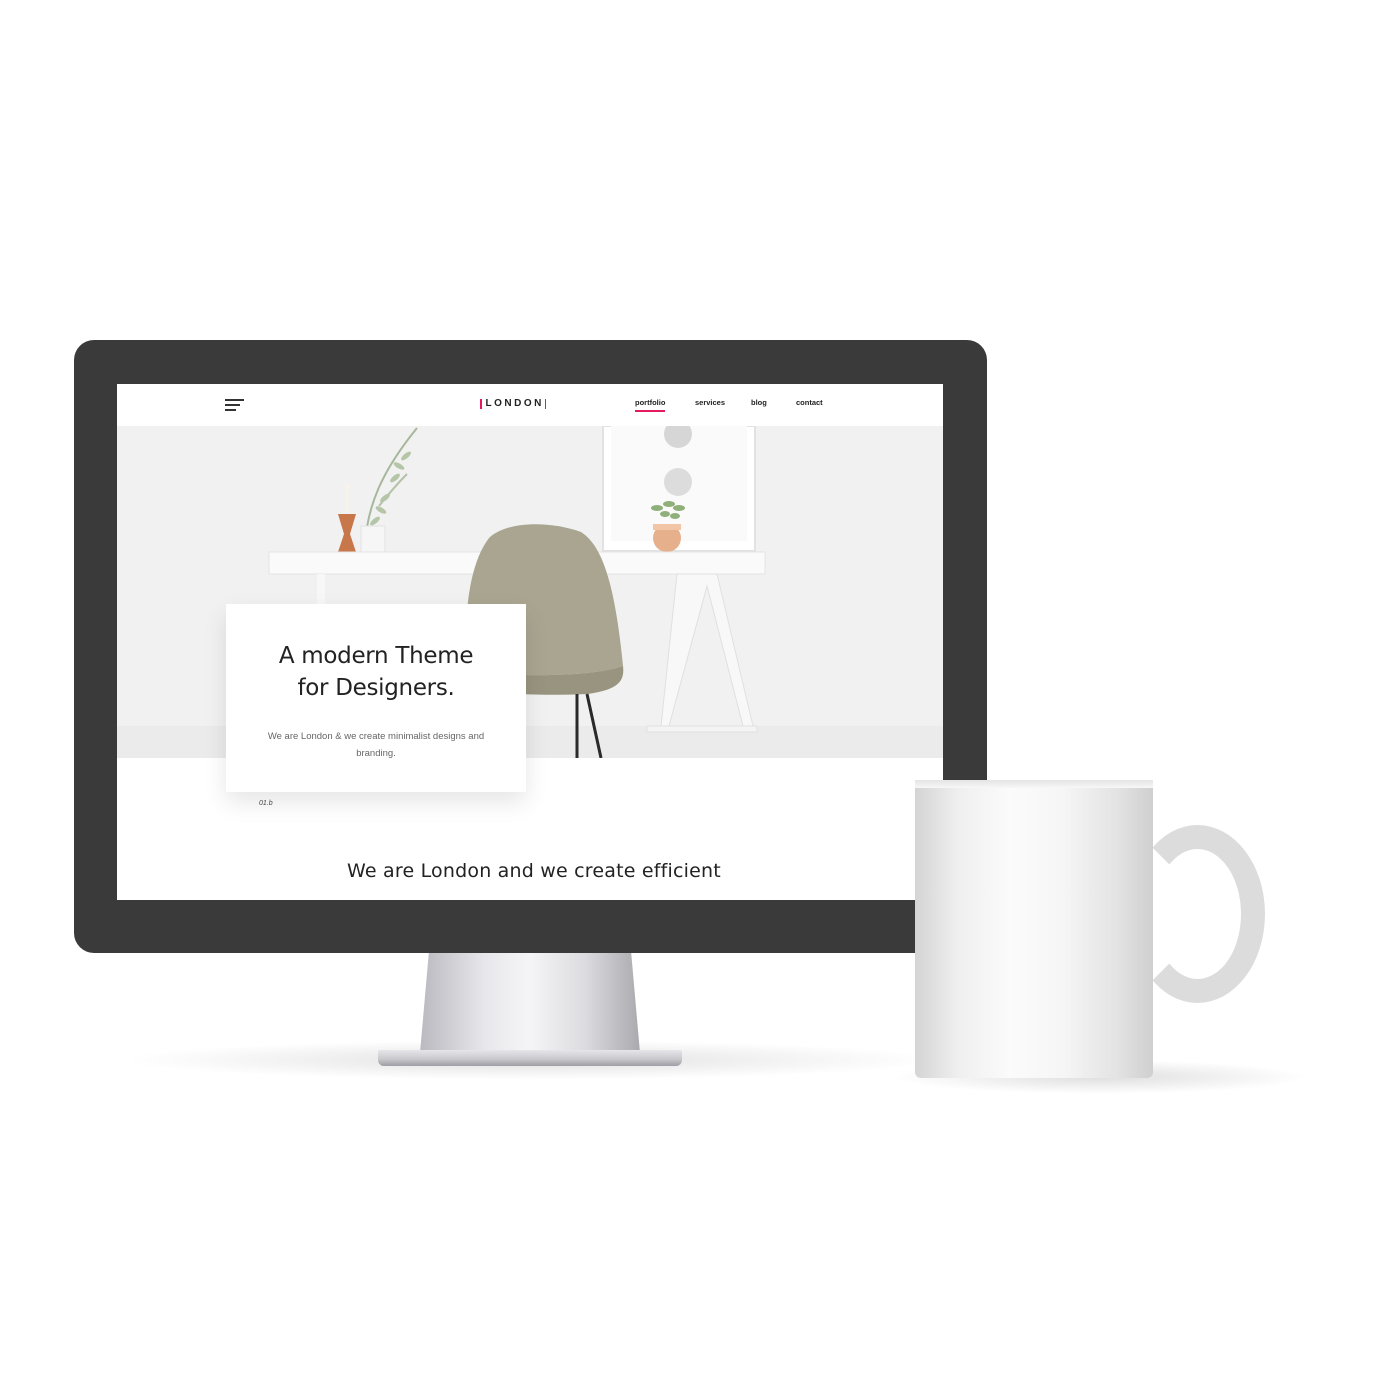  Describe the element at coordinates (481, 404) in the screenshot. I see `logo-bar-left` at that location.